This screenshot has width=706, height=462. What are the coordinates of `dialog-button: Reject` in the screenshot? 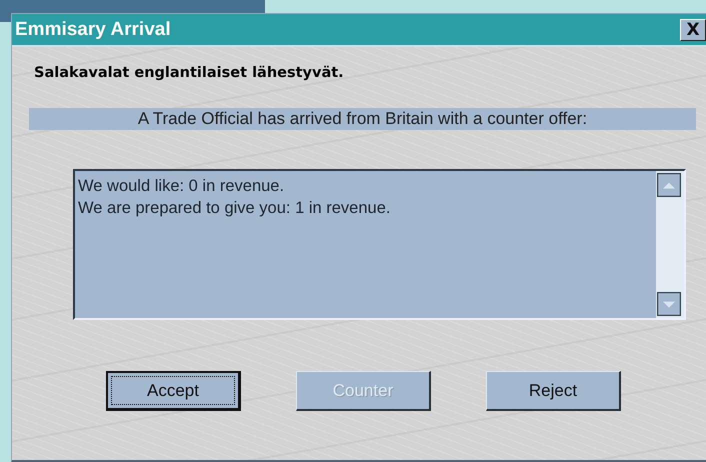 It's located at (553, 391).